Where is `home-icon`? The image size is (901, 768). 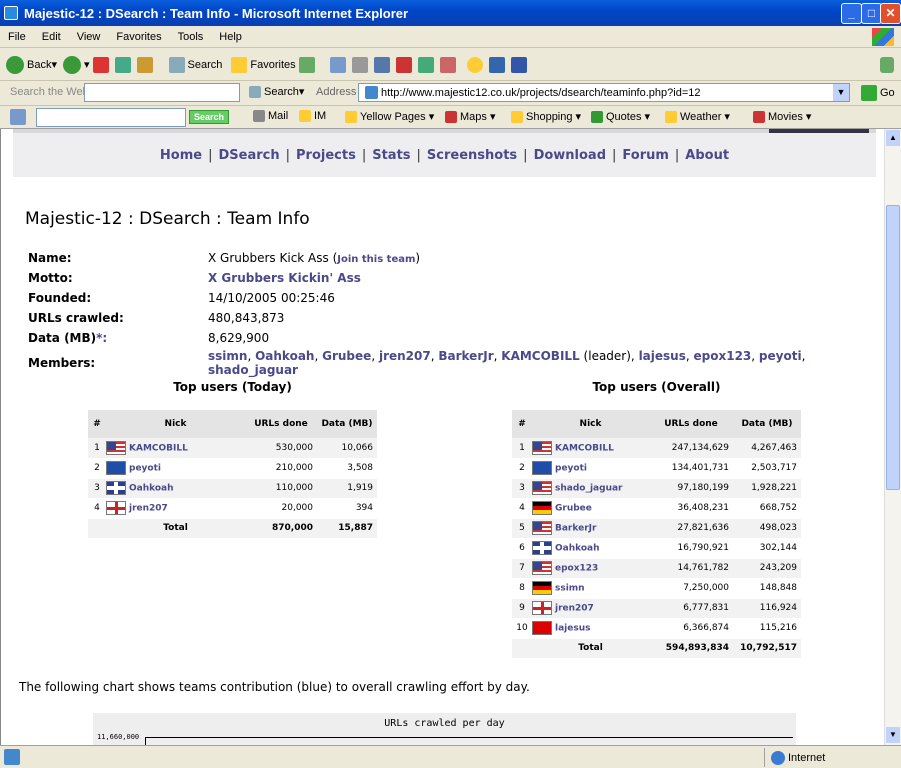 home-icon is located at coordinates (144, 64).